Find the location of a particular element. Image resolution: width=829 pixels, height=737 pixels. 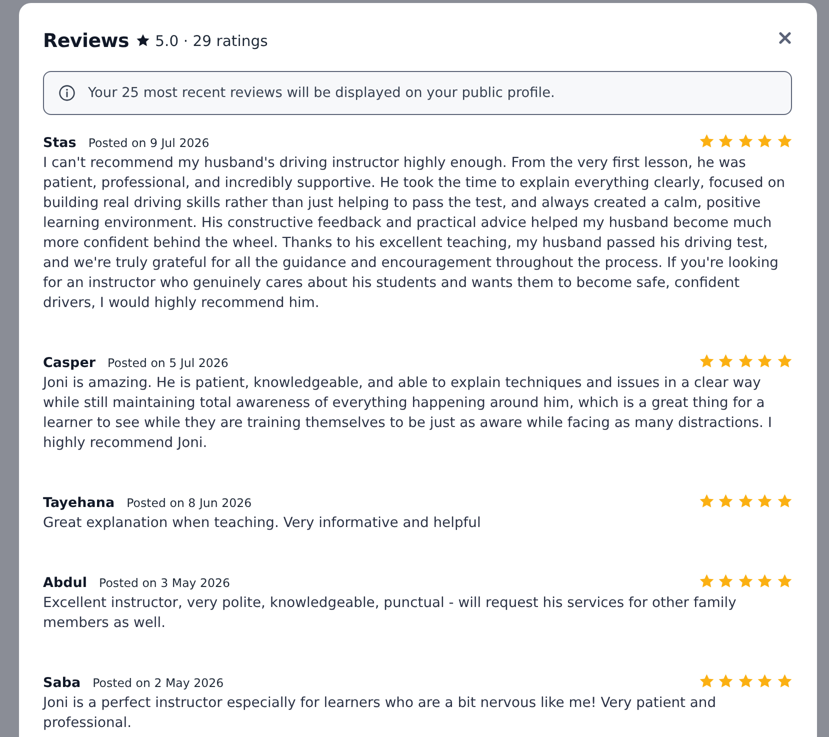

review-text: Joni is a perfect instructor especially for learners who are a bit nervous like me! Very patient and professional. is located at coordinates (380, 713).